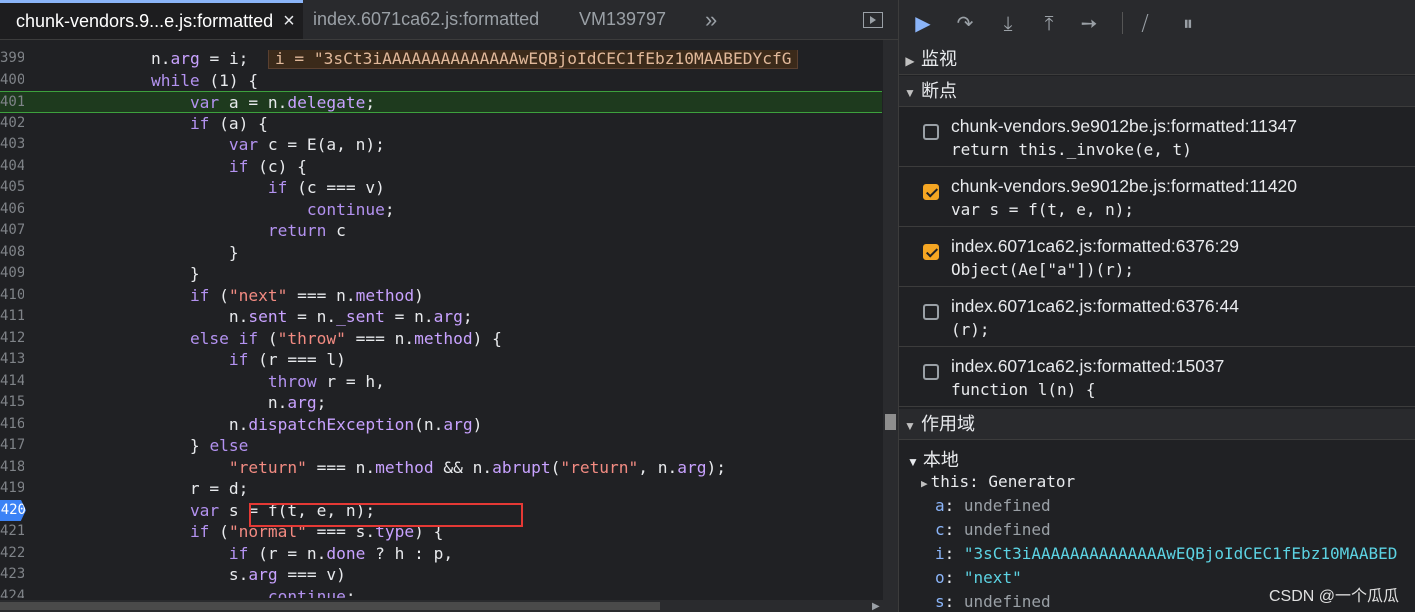 This screenshot has height=612, width=1415. I want to click on code-line: 402 if (a) {, so click(441, 124).